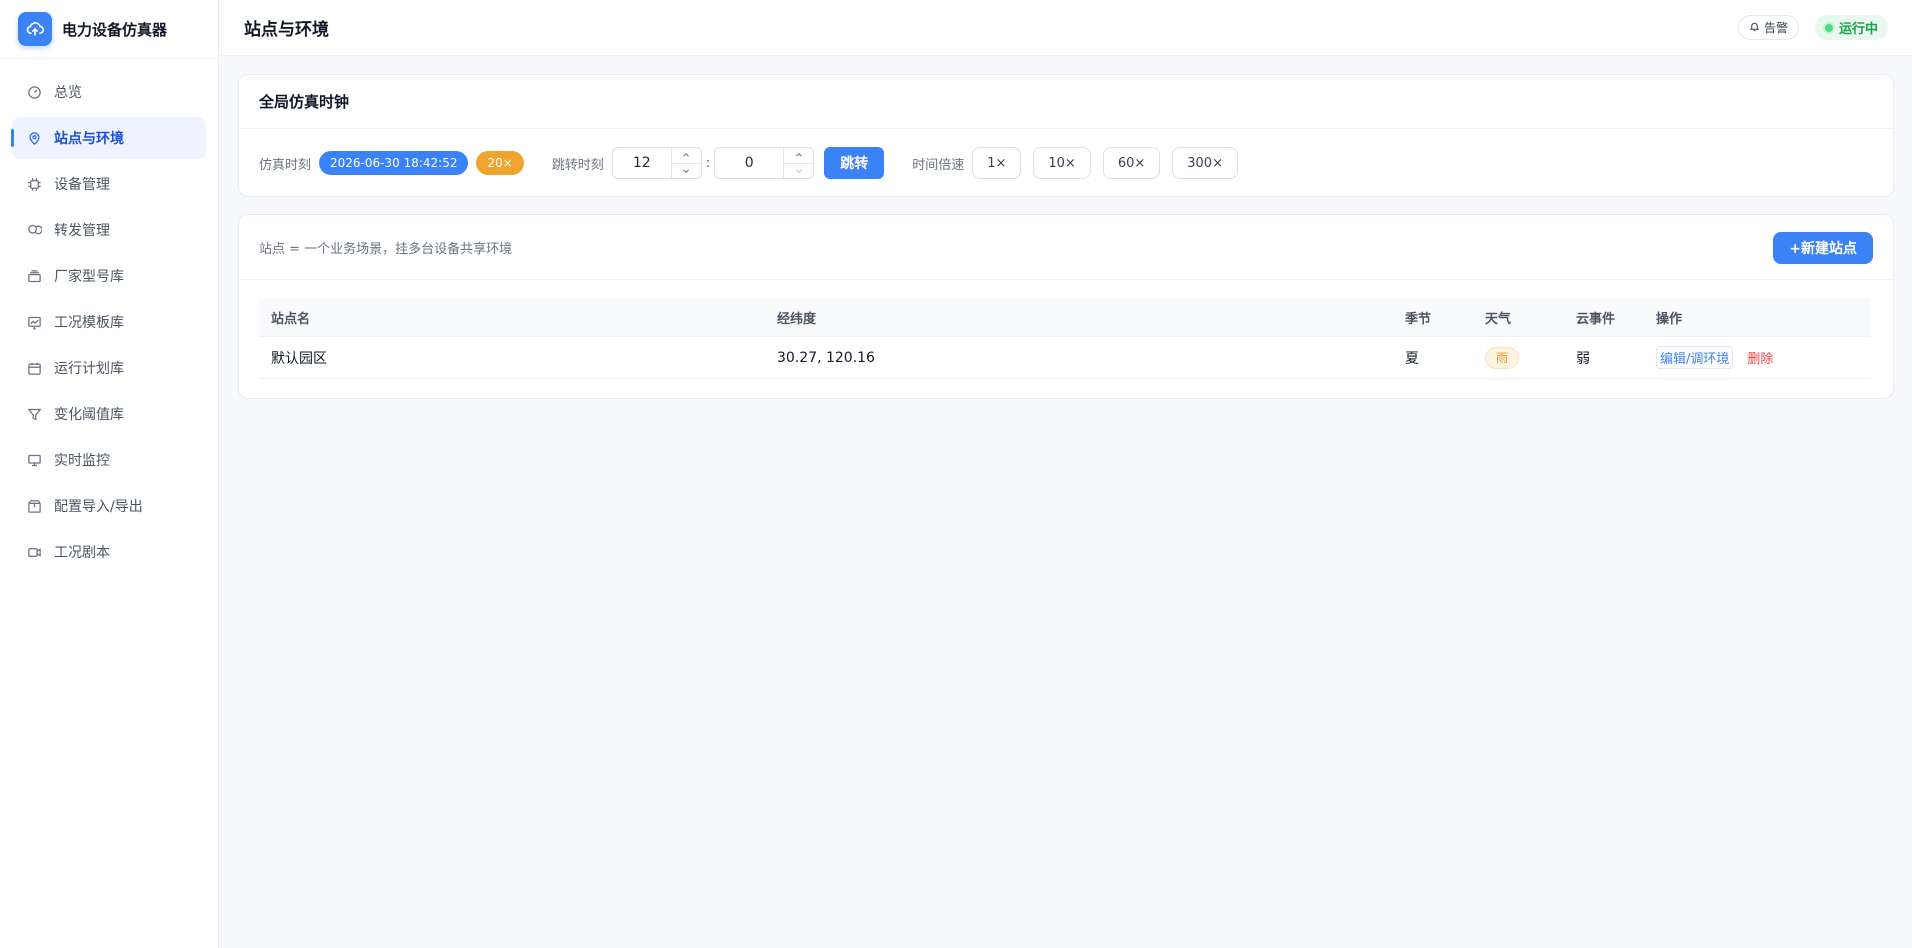 The width and height of the screenshot is (1912, 948). I want to click on column-header-name: 站点名, so click(291, 319).